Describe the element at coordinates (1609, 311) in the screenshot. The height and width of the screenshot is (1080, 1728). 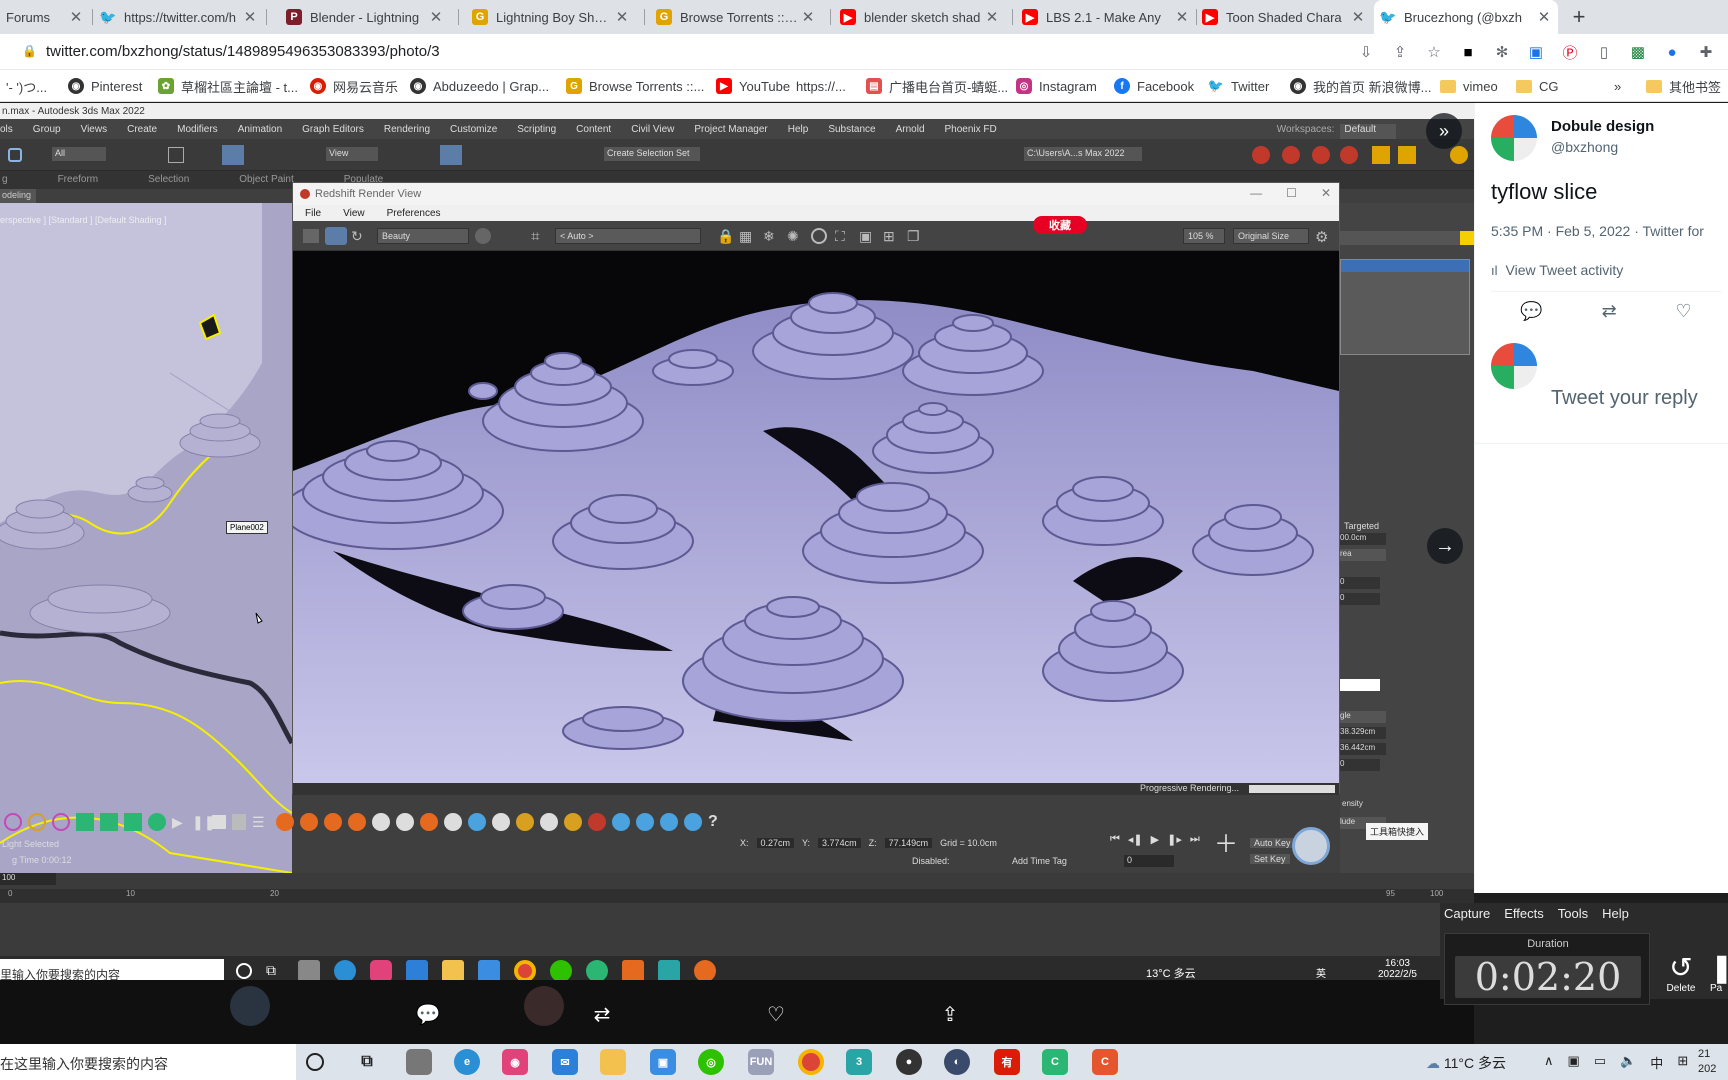
I see `retweet-icon: ⇄` at that location.